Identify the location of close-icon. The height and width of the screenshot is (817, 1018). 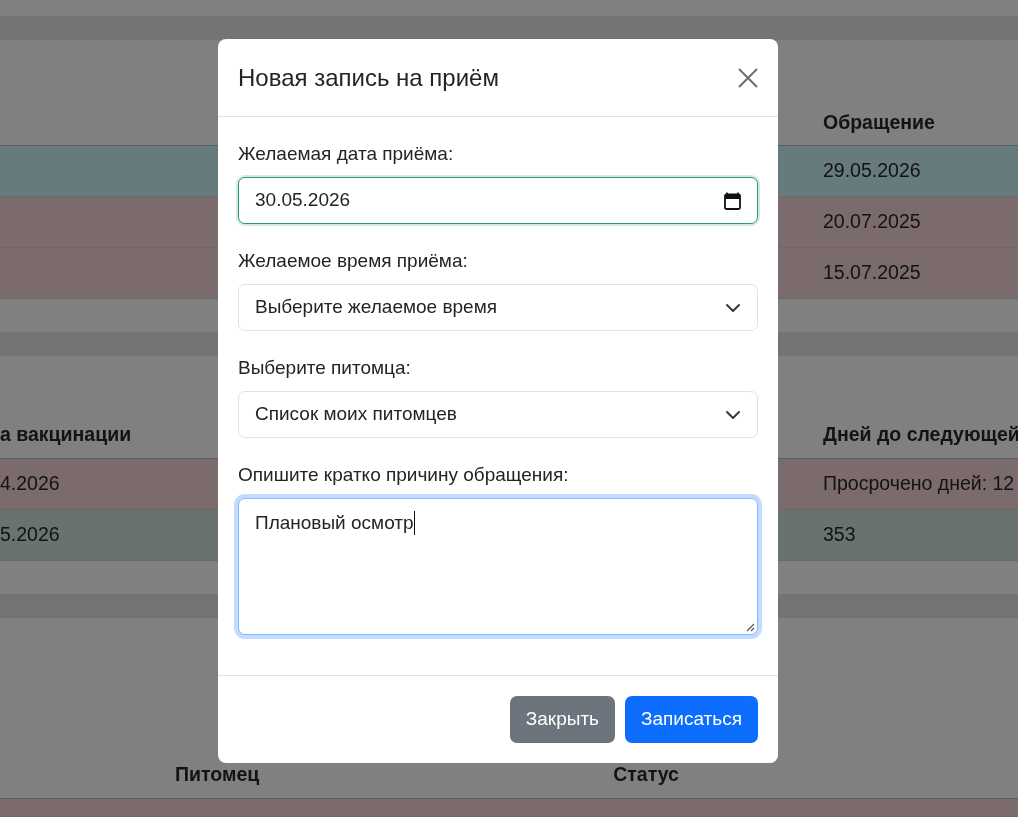
(748, 77).